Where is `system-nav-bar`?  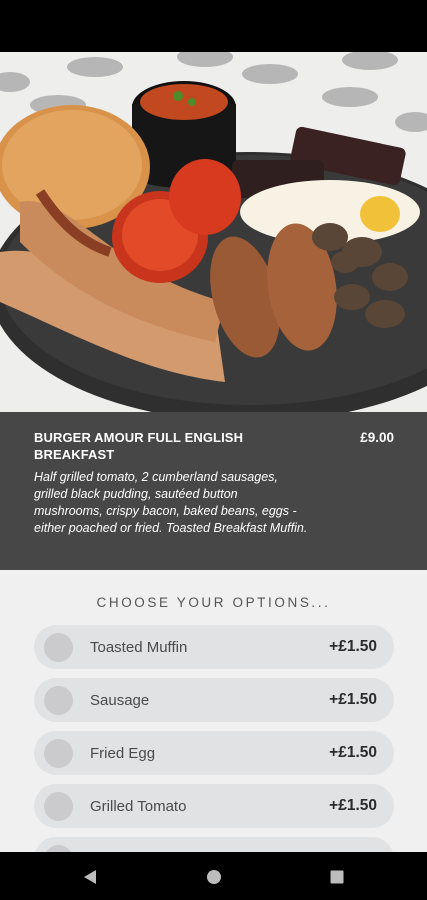 system-nav-bar is located at coordinates (213, 876).